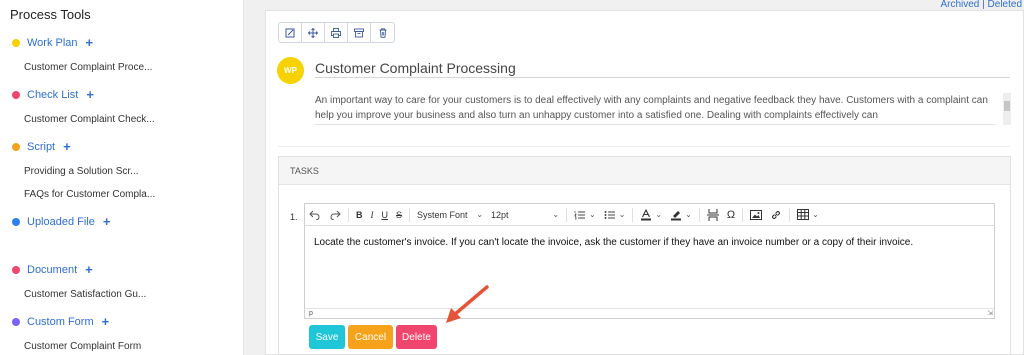 Image resolution: width=1024 pixels, height=355 pixels. I want to click on custom-form-dot, so click(16, 321).